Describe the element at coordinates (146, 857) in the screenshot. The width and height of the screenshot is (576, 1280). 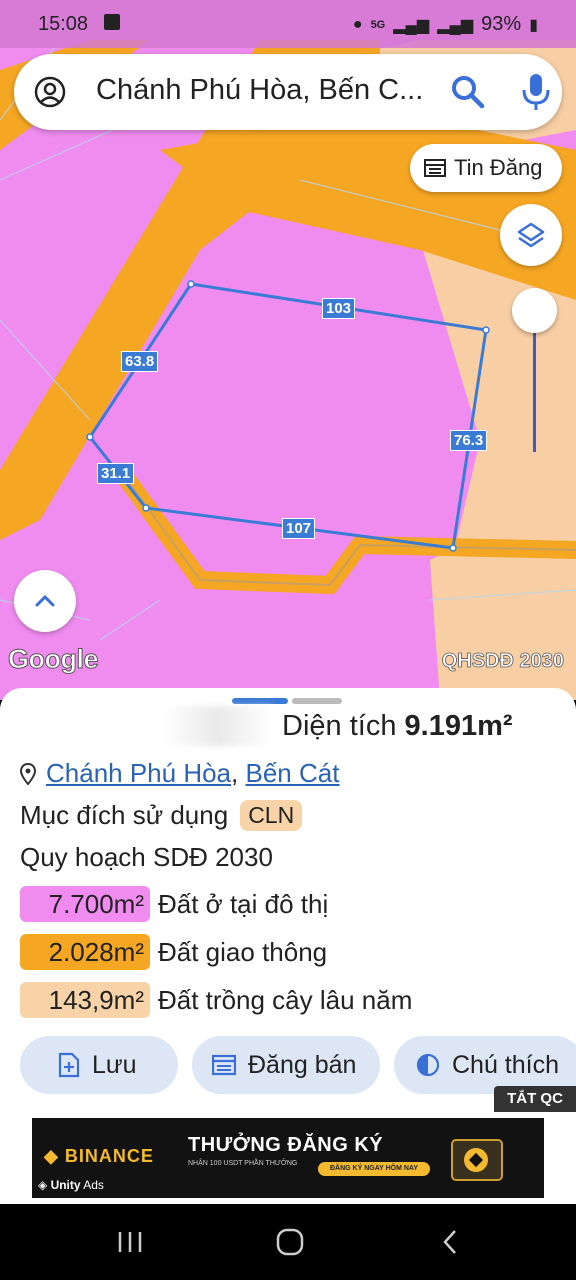
I see `plan-label: Quy hoạch SDĐ 2030` at that location.